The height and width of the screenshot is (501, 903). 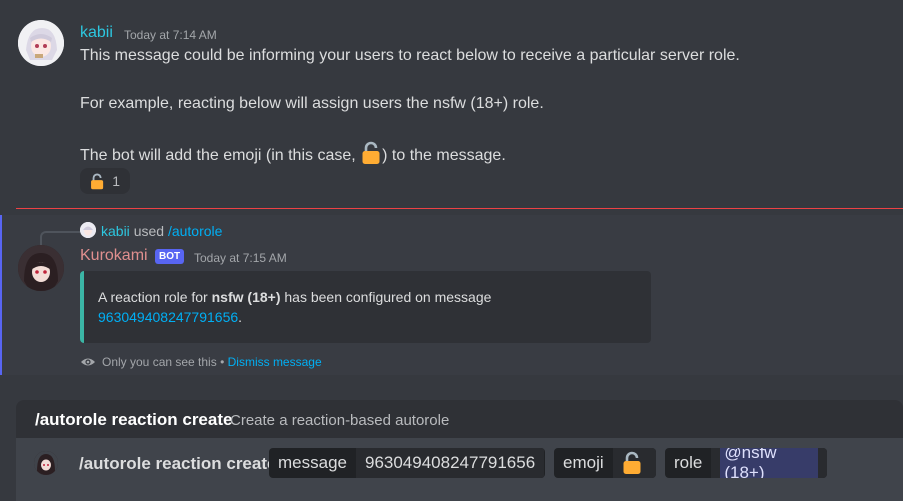 I want to click on embed-message-id-link: 963049408247791656, so click(x=168, y=317).